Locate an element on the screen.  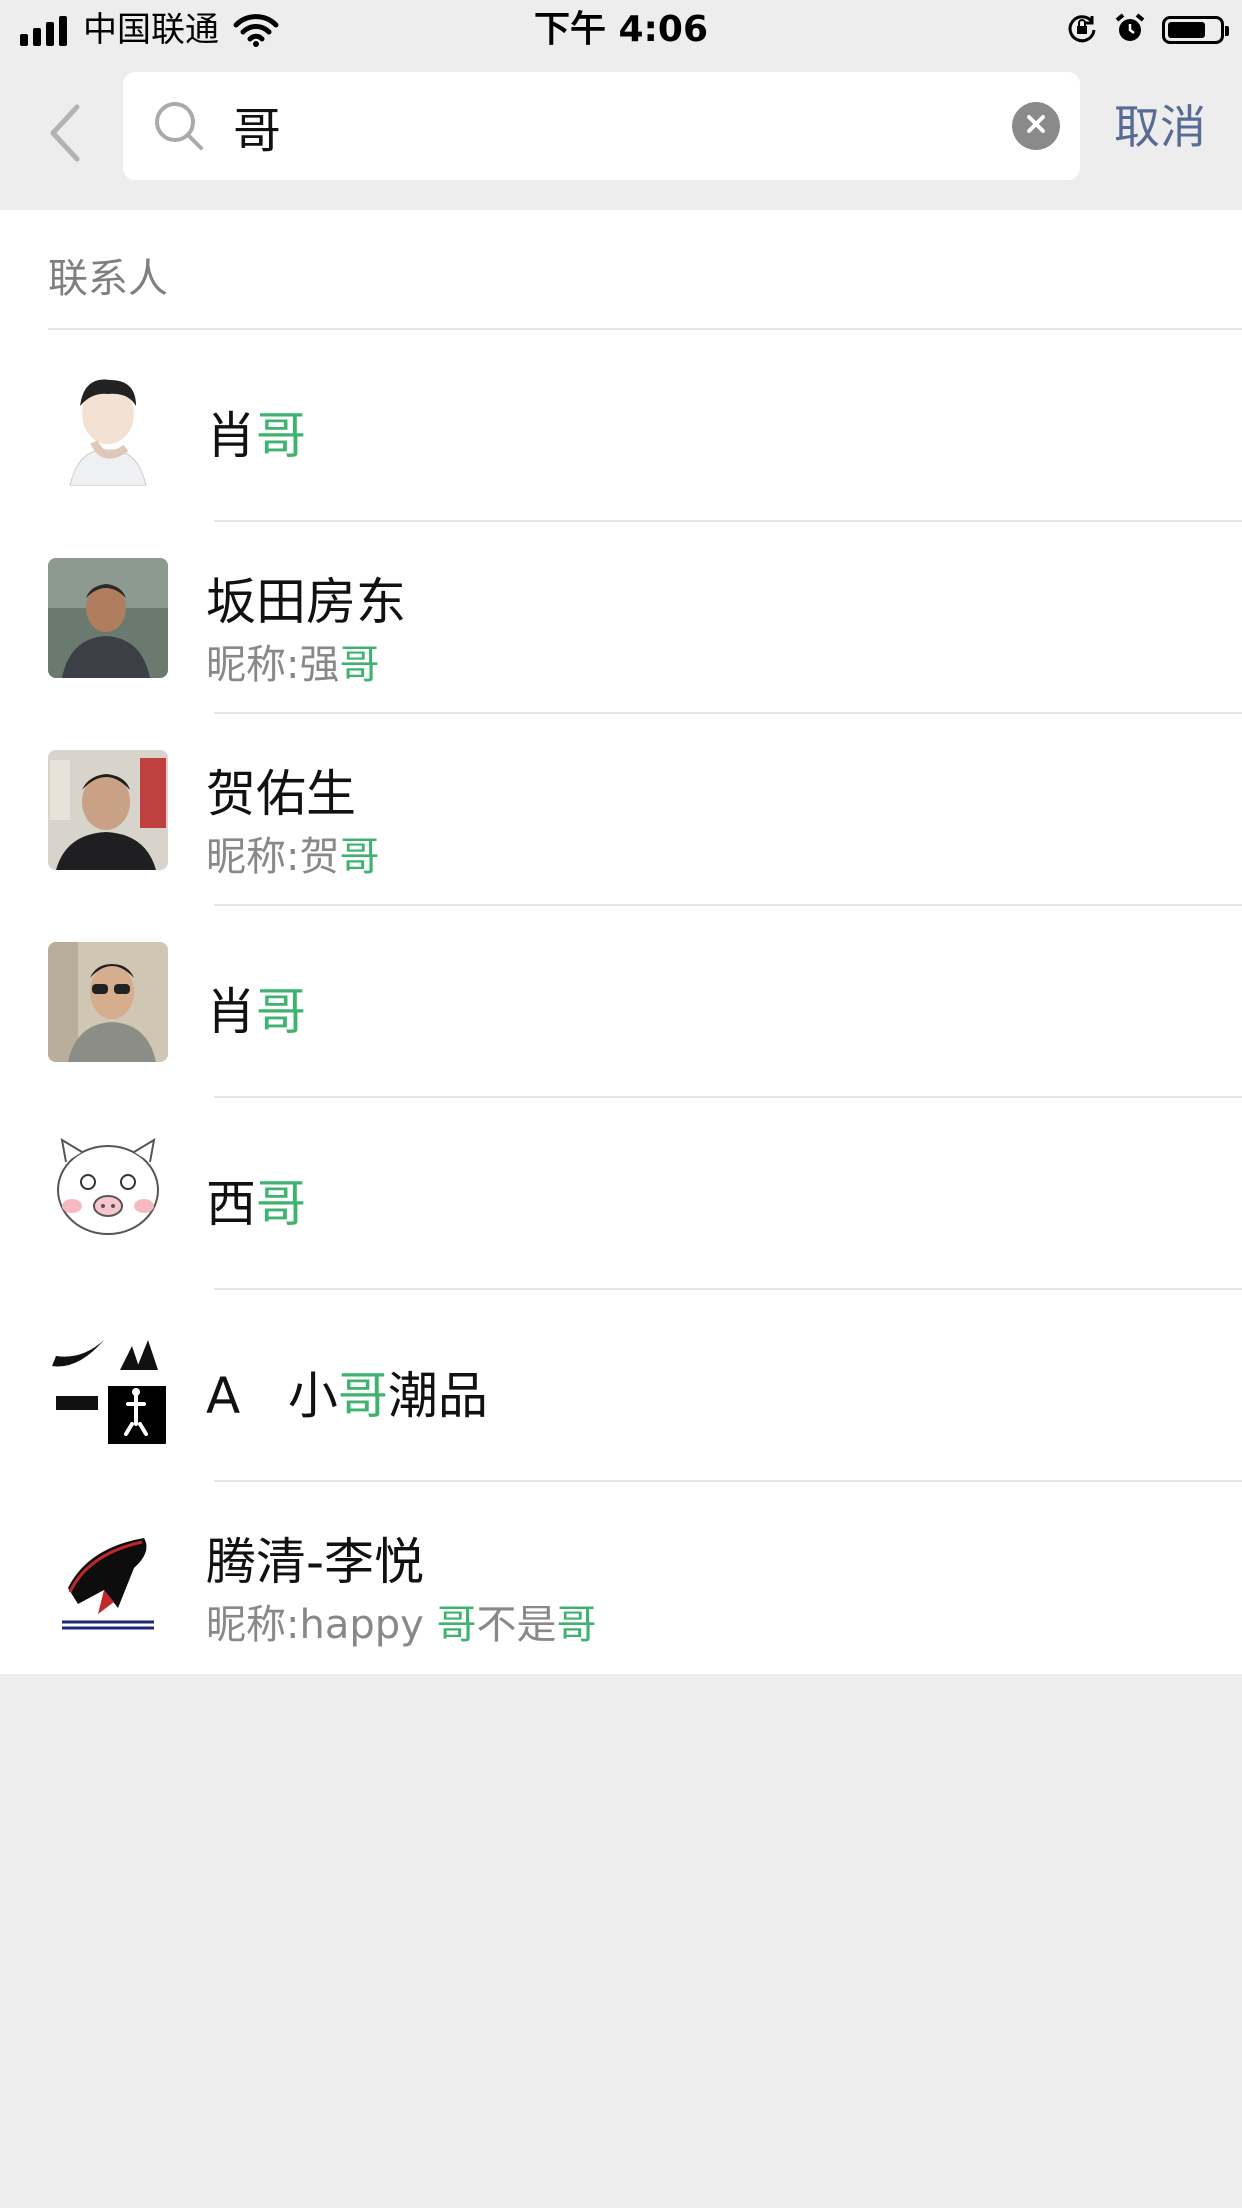
back-button is located at coordinates (64, 135).